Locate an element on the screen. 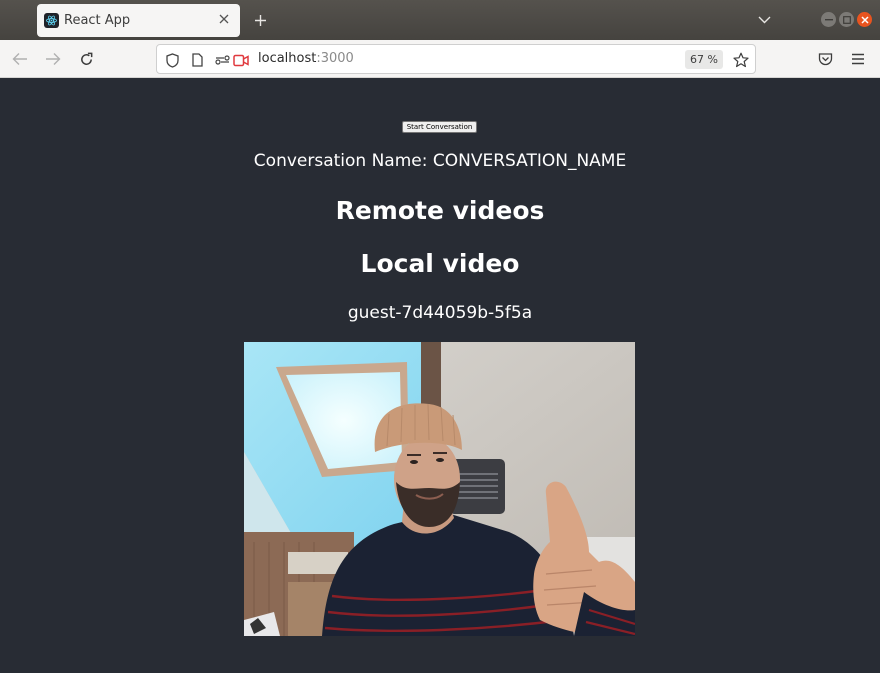  tracking-protection-shield-icon is located at coordinates (172, 60).